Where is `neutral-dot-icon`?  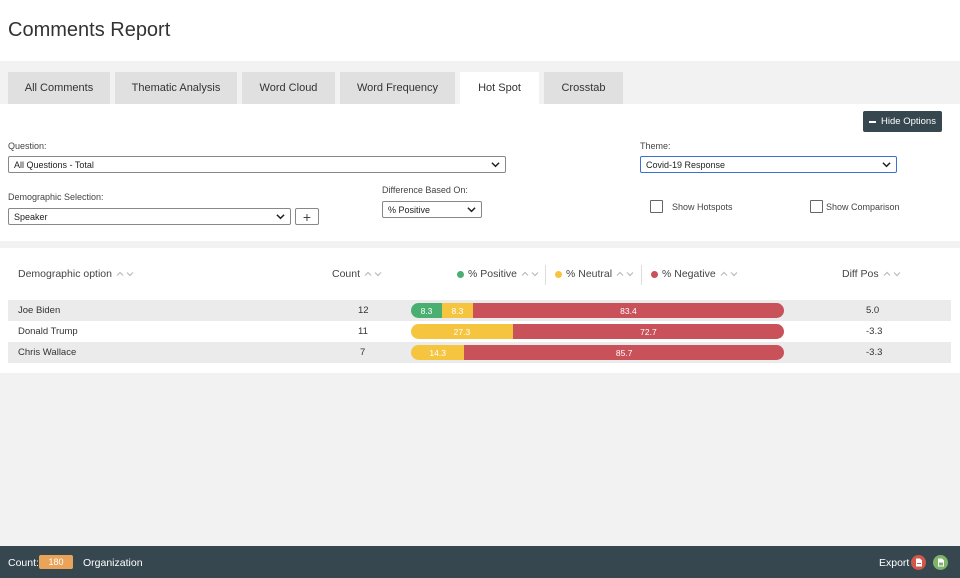
neutral-dot-icon is located at coordinates (558, 274).